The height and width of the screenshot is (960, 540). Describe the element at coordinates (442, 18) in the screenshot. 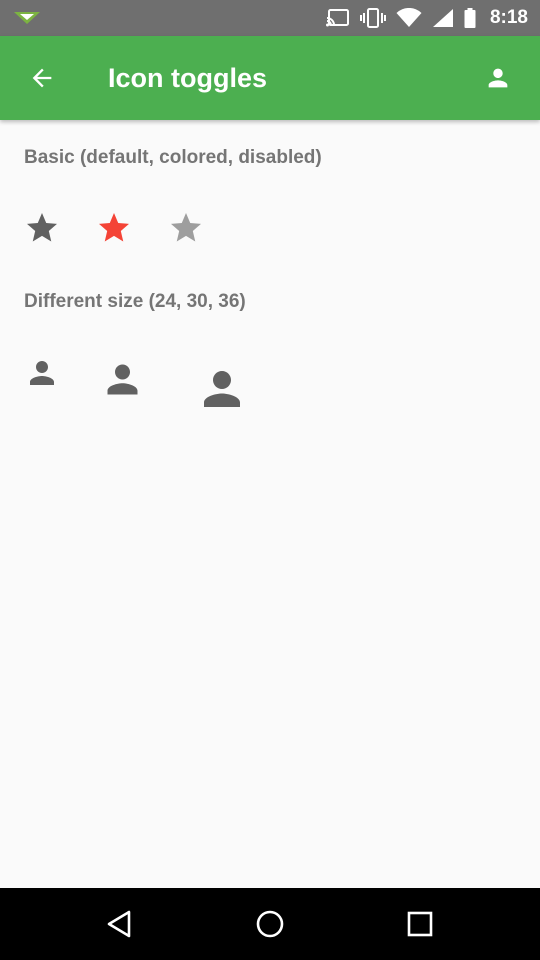

I see `signal-icon` at that location.